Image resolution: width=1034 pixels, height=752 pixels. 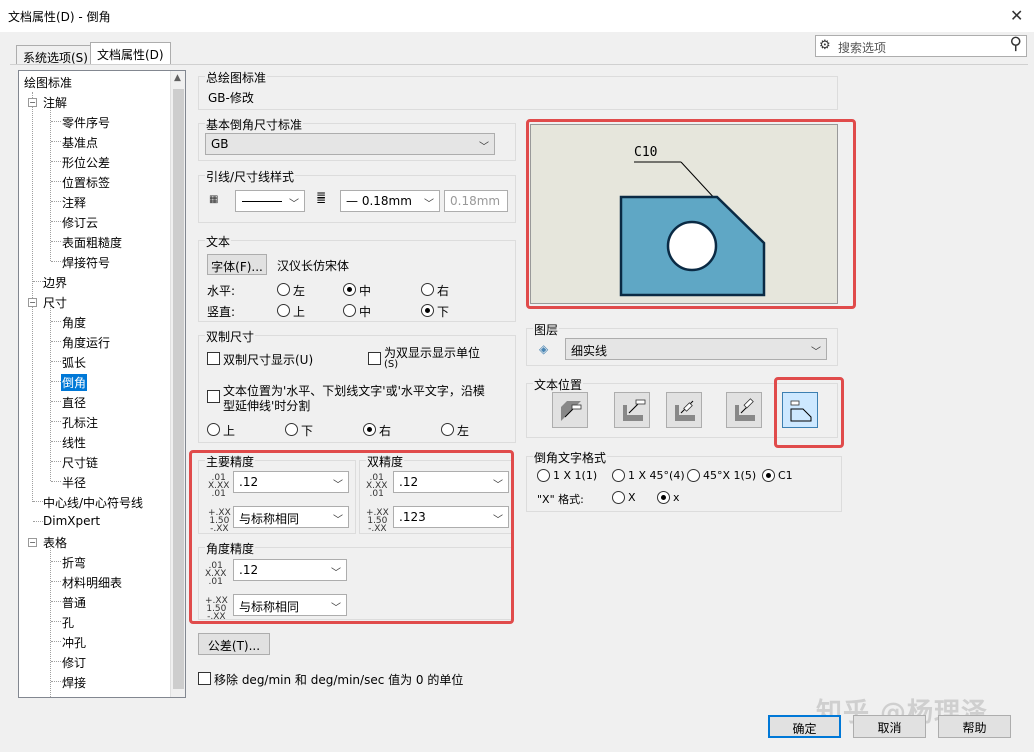 I want to click on tree-item-arc-length: 弧长, so click(x=74, y=362).